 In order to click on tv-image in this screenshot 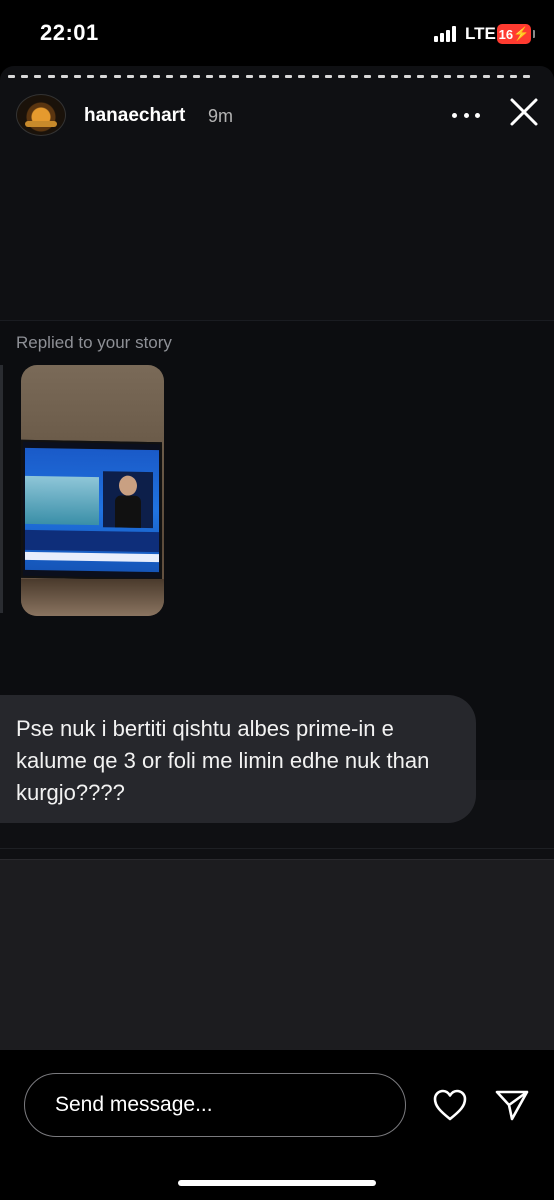, I will do `click(91, 510)`.